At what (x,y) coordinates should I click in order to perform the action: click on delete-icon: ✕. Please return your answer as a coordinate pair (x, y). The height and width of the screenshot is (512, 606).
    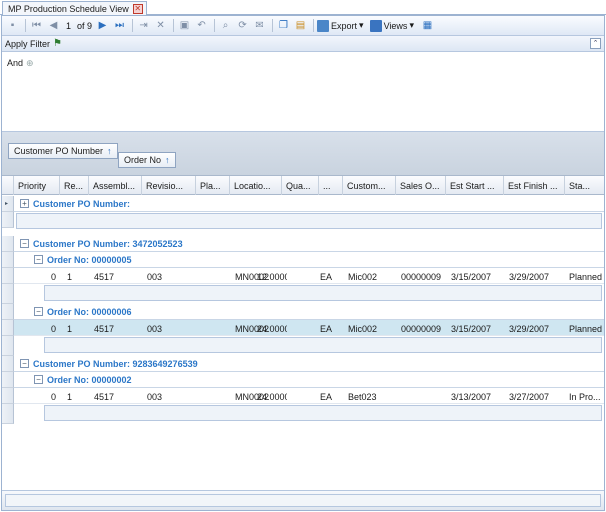
    Looking at the image, I should click on (160, 25).